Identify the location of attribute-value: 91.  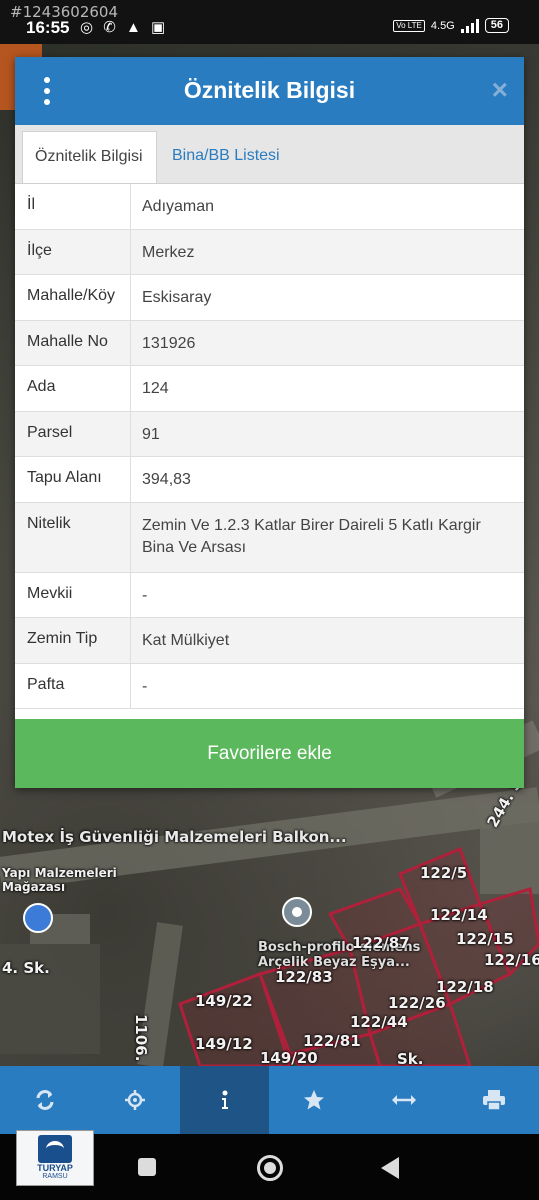
(151, 434).